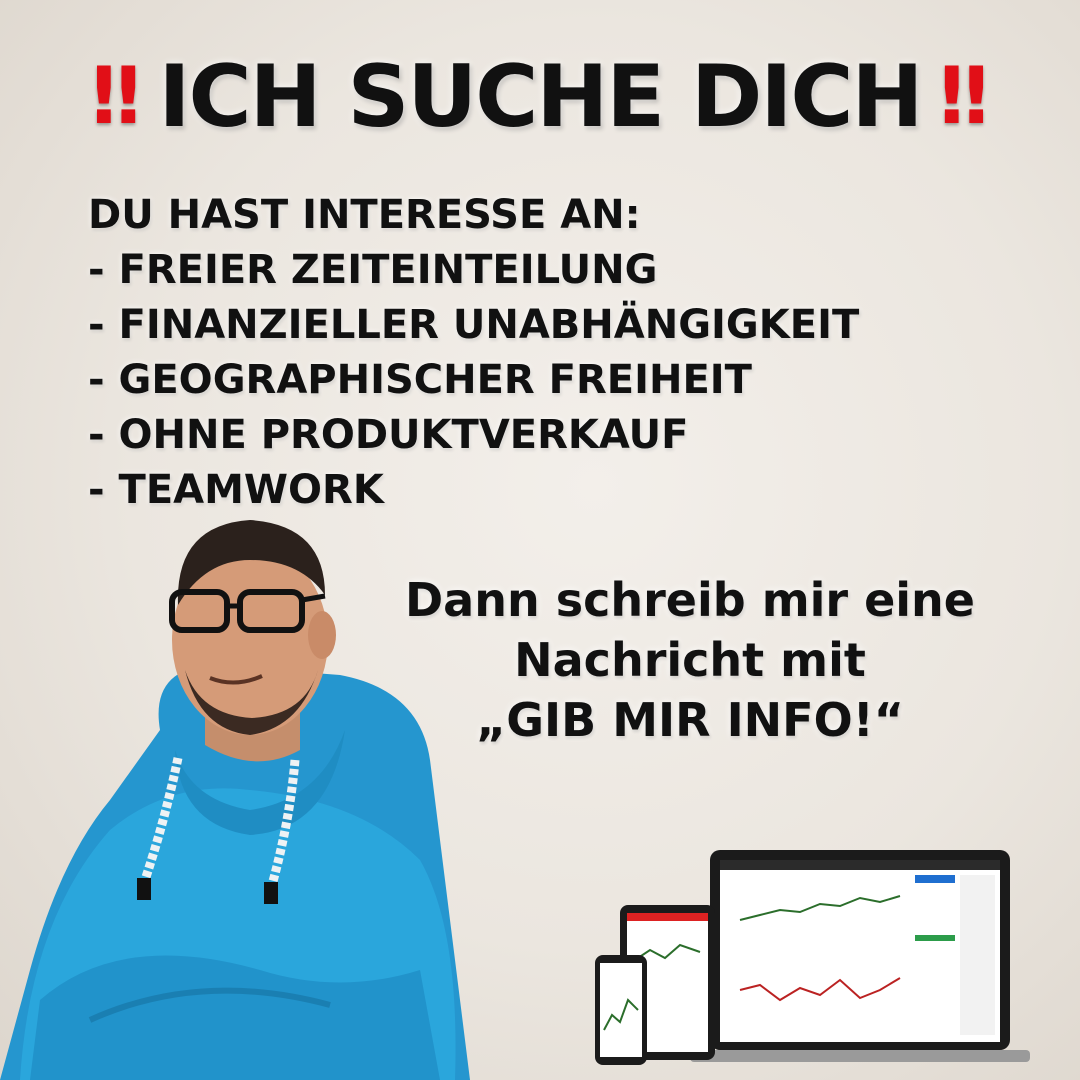 Image resolution: width=1080 pixels, height=1080 pixels. What do you see at coordinates (388, 435) in the screenshot?
I see `list-item: - OHNE PRODUKTVERKAUF` at bounding box center [388, 435].